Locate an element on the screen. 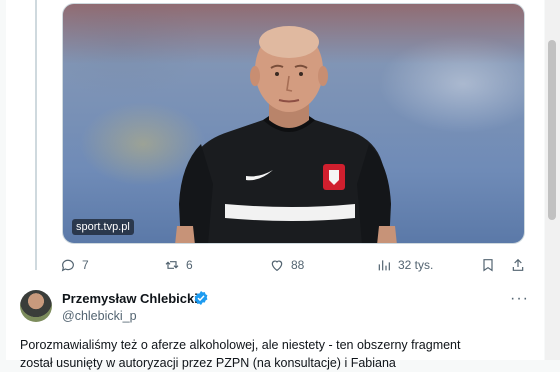 This screenshot has height=372, width=560. share-button is located at coordinates (518, 265).